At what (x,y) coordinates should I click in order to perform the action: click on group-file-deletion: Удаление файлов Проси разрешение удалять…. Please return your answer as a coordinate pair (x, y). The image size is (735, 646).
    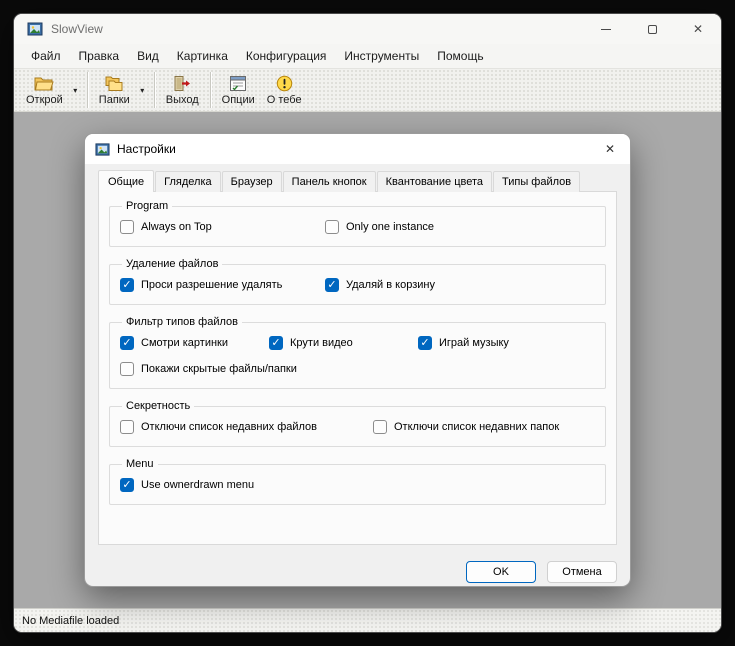
    Looking at the image, I should click on (357, 281).